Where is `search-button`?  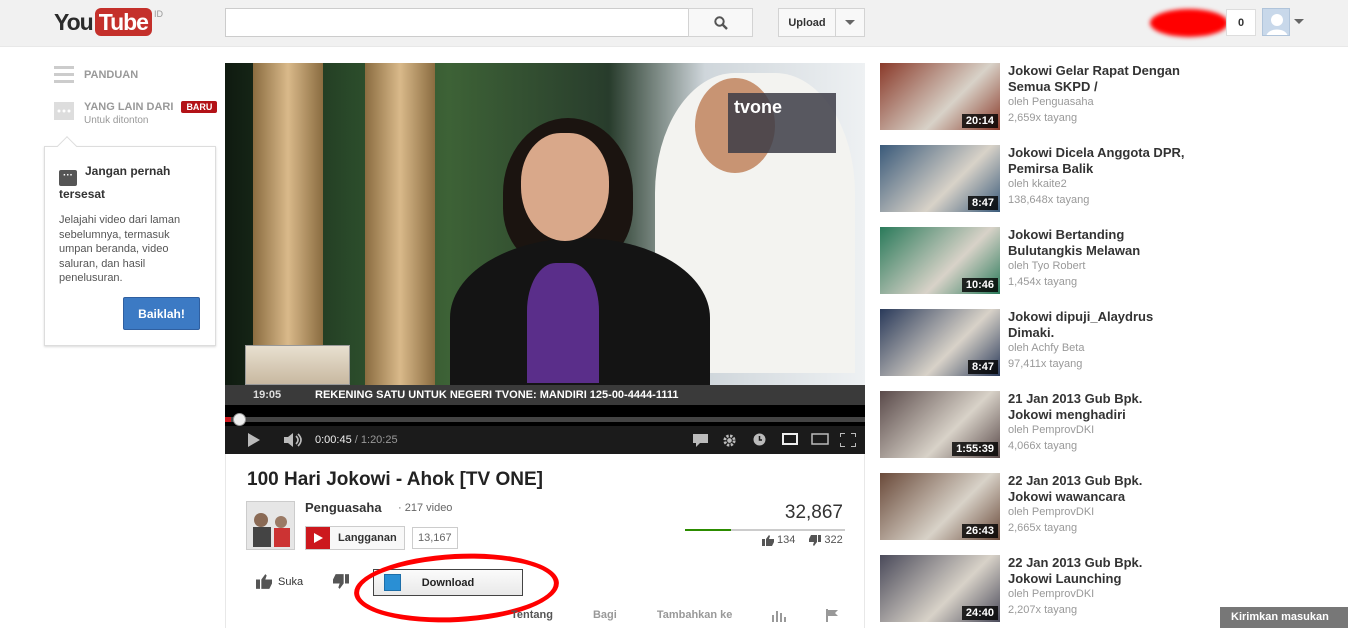
search-button is located at coordinates (720, 22).